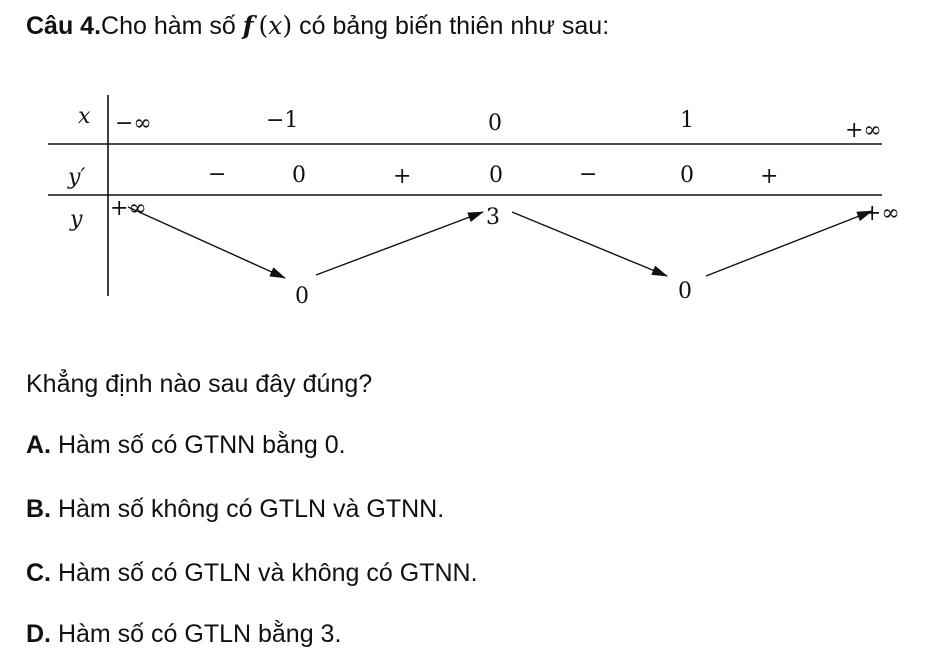  What do you see at coordinates (84, 116) in the screenshot?
I see `row-label-x: x` at bounding box center [84, 116].